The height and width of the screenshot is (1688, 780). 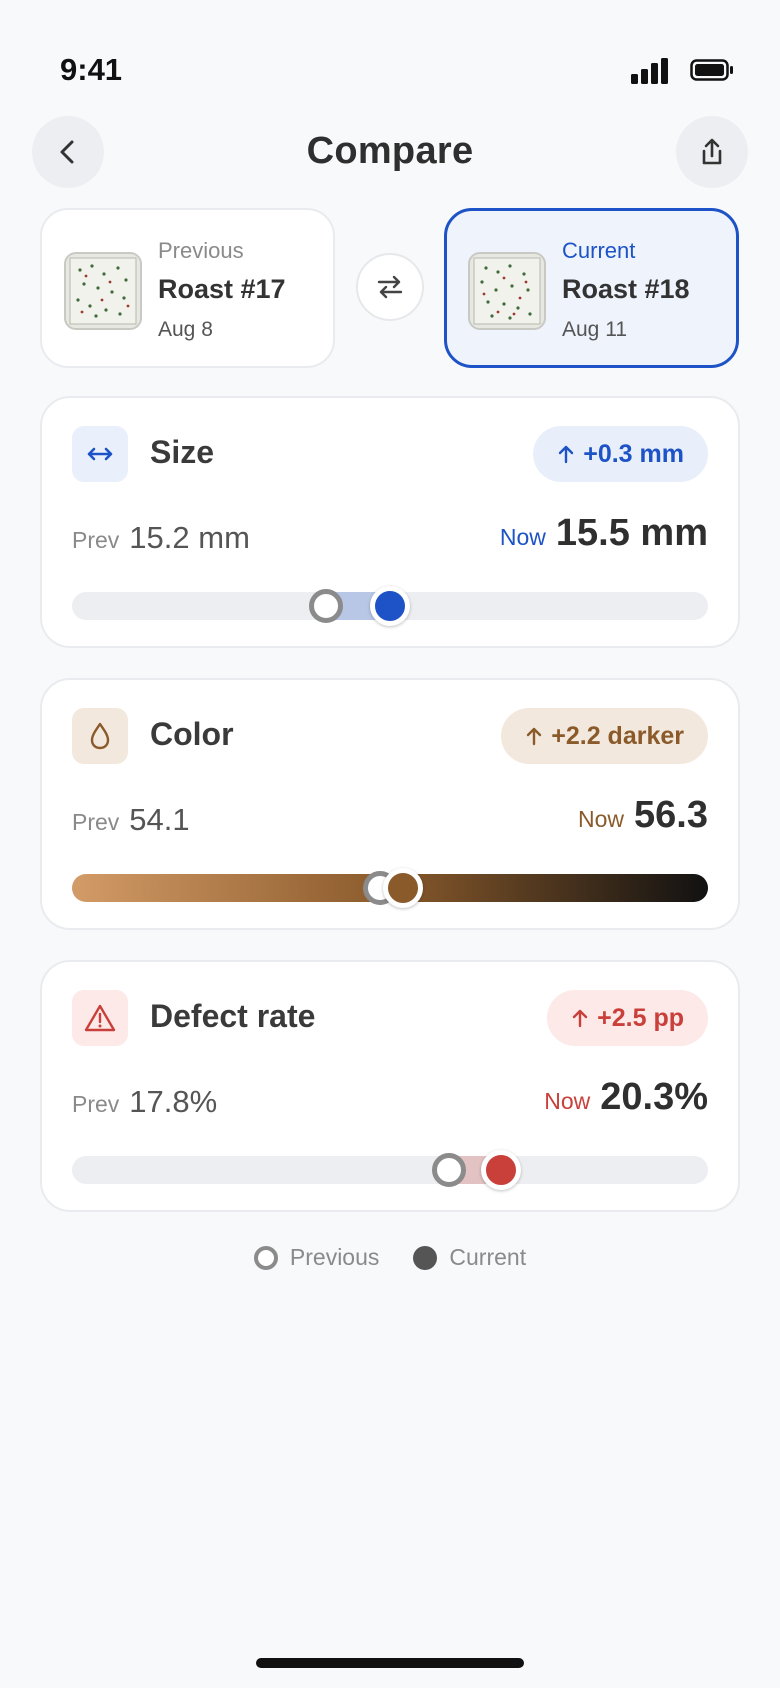 I want to click on drop-icon, so click(x=100, y=736).